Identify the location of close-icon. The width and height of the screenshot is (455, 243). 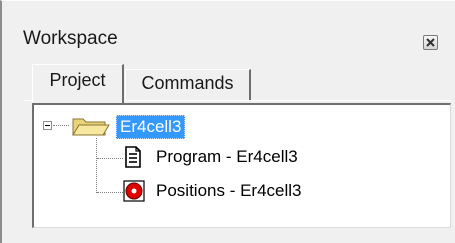
(430, 42).